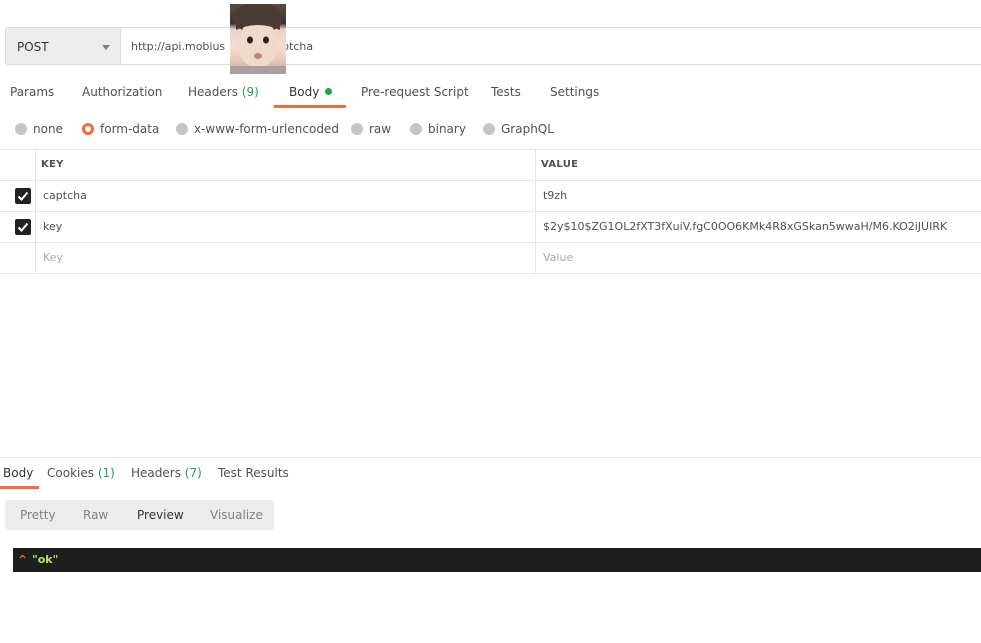  I want to click on response-body-viewer: ^ "ok", so click(497, 560).